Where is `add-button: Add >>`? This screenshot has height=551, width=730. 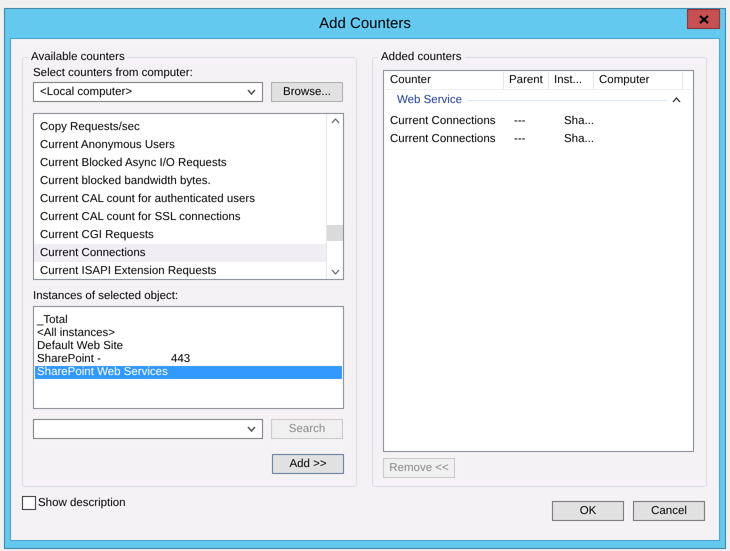 add-button: Add >> is located at coordinates (308, 464).